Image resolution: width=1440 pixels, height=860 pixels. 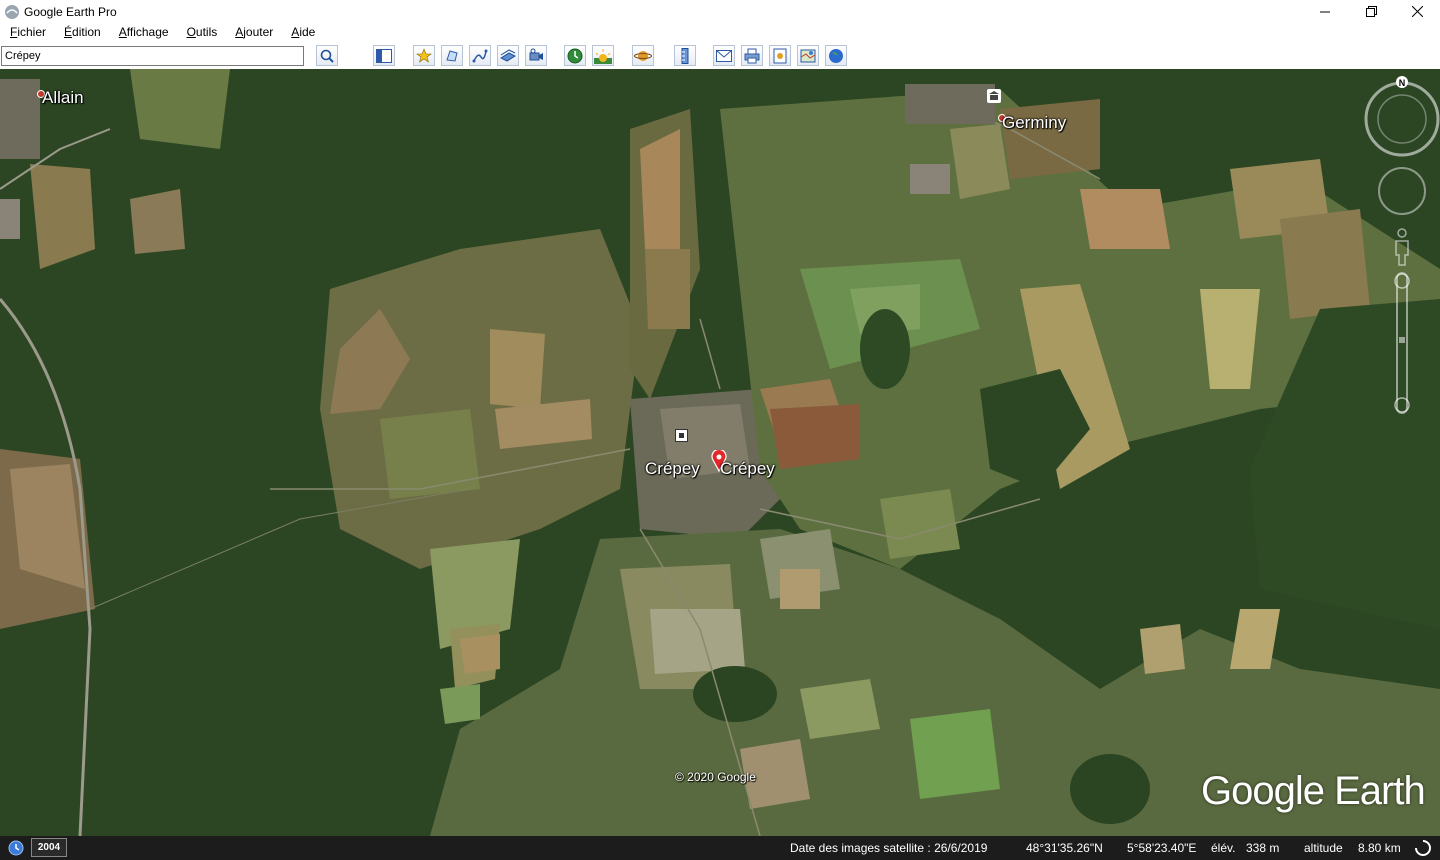 I want to click on polygon-icon, so click(x=452, y=55).